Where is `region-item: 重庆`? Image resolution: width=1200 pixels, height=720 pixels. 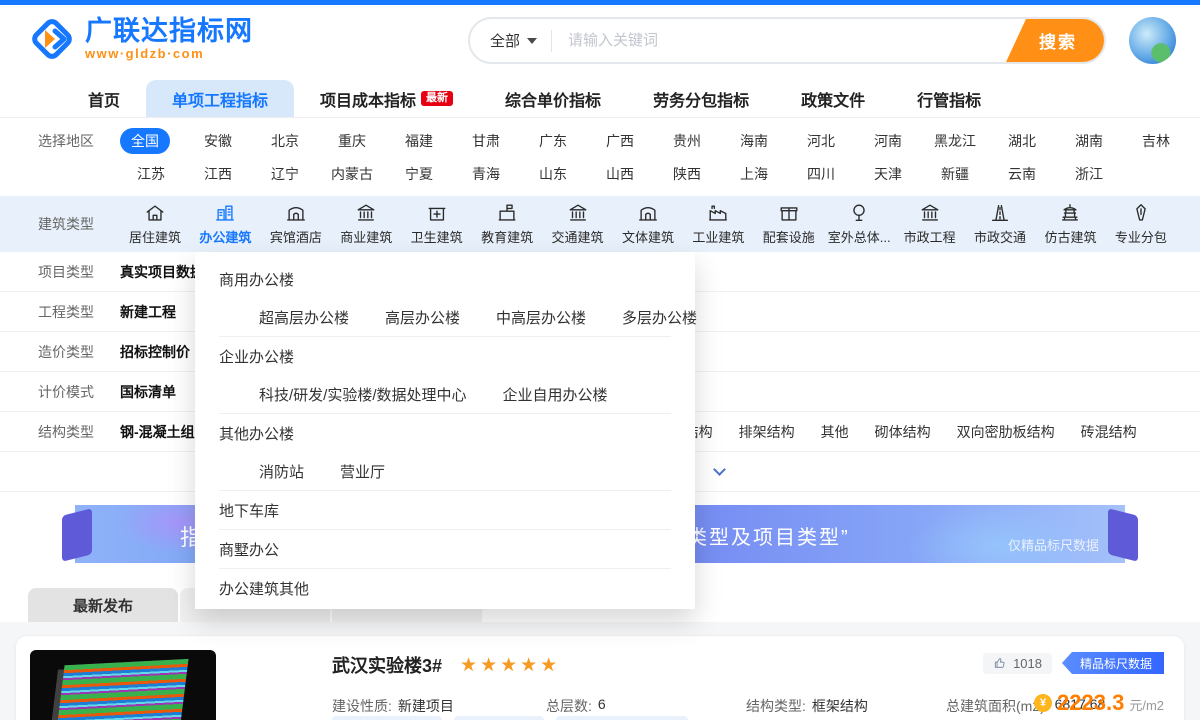
region-item: 重庆 is located at coordinates (352, 141).